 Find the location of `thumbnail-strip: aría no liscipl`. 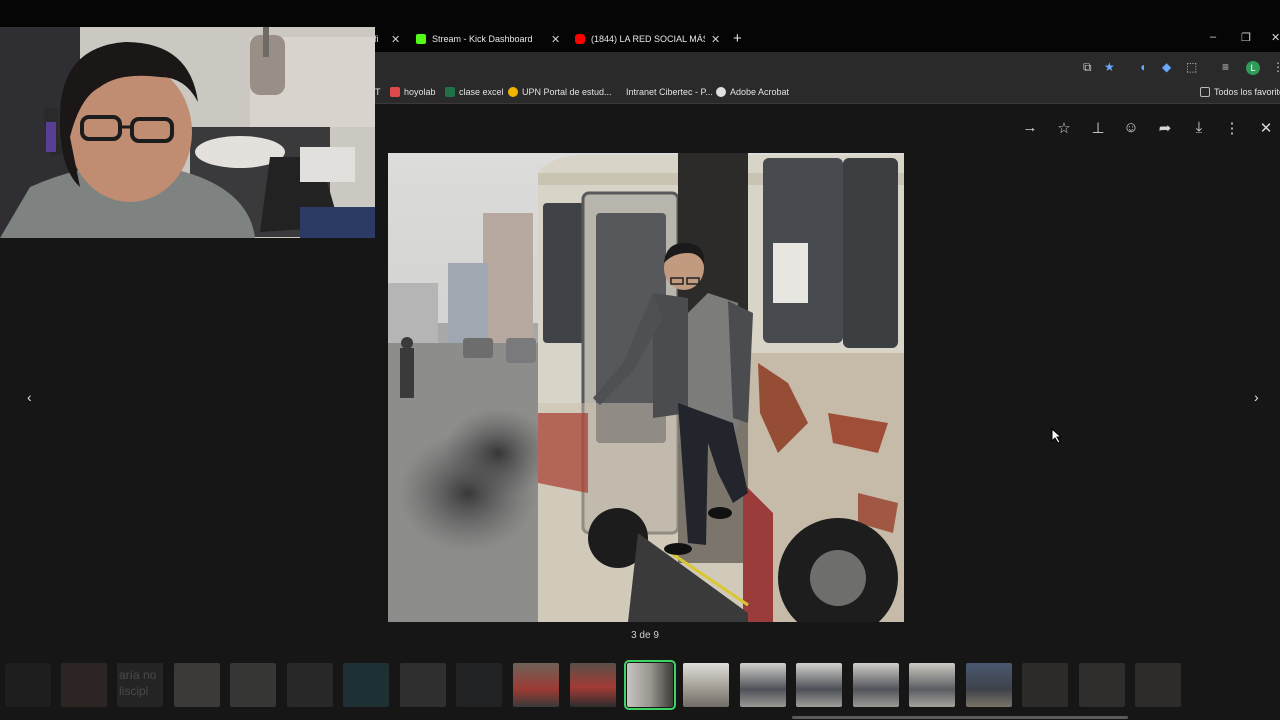

thumbnail-strip: aría no liscipl is located at coordinates (640, 685).